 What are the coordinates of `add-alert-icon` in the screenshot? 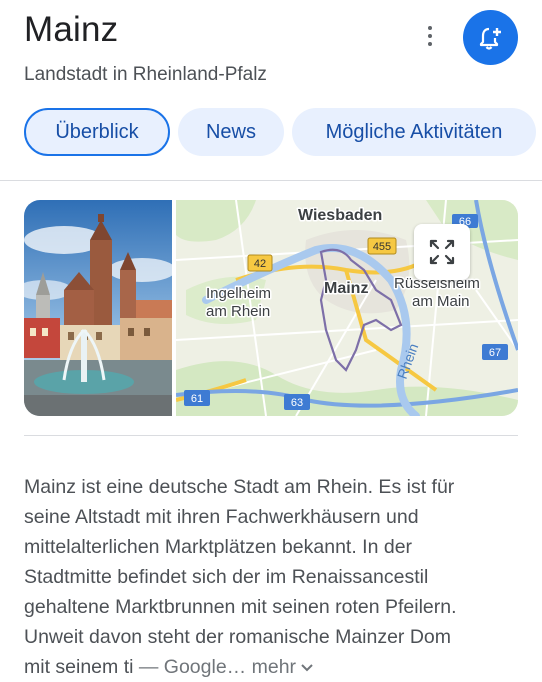 It's located at (490, 38).